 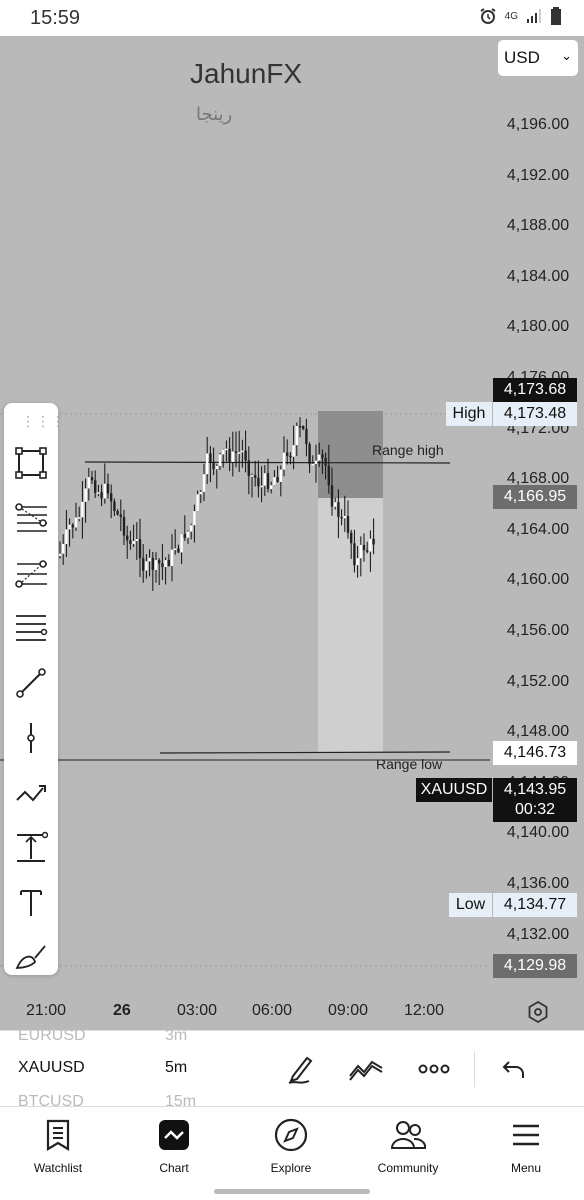 I want to click on price-axis-label: 4,180.00, so click(x=538, y=327).